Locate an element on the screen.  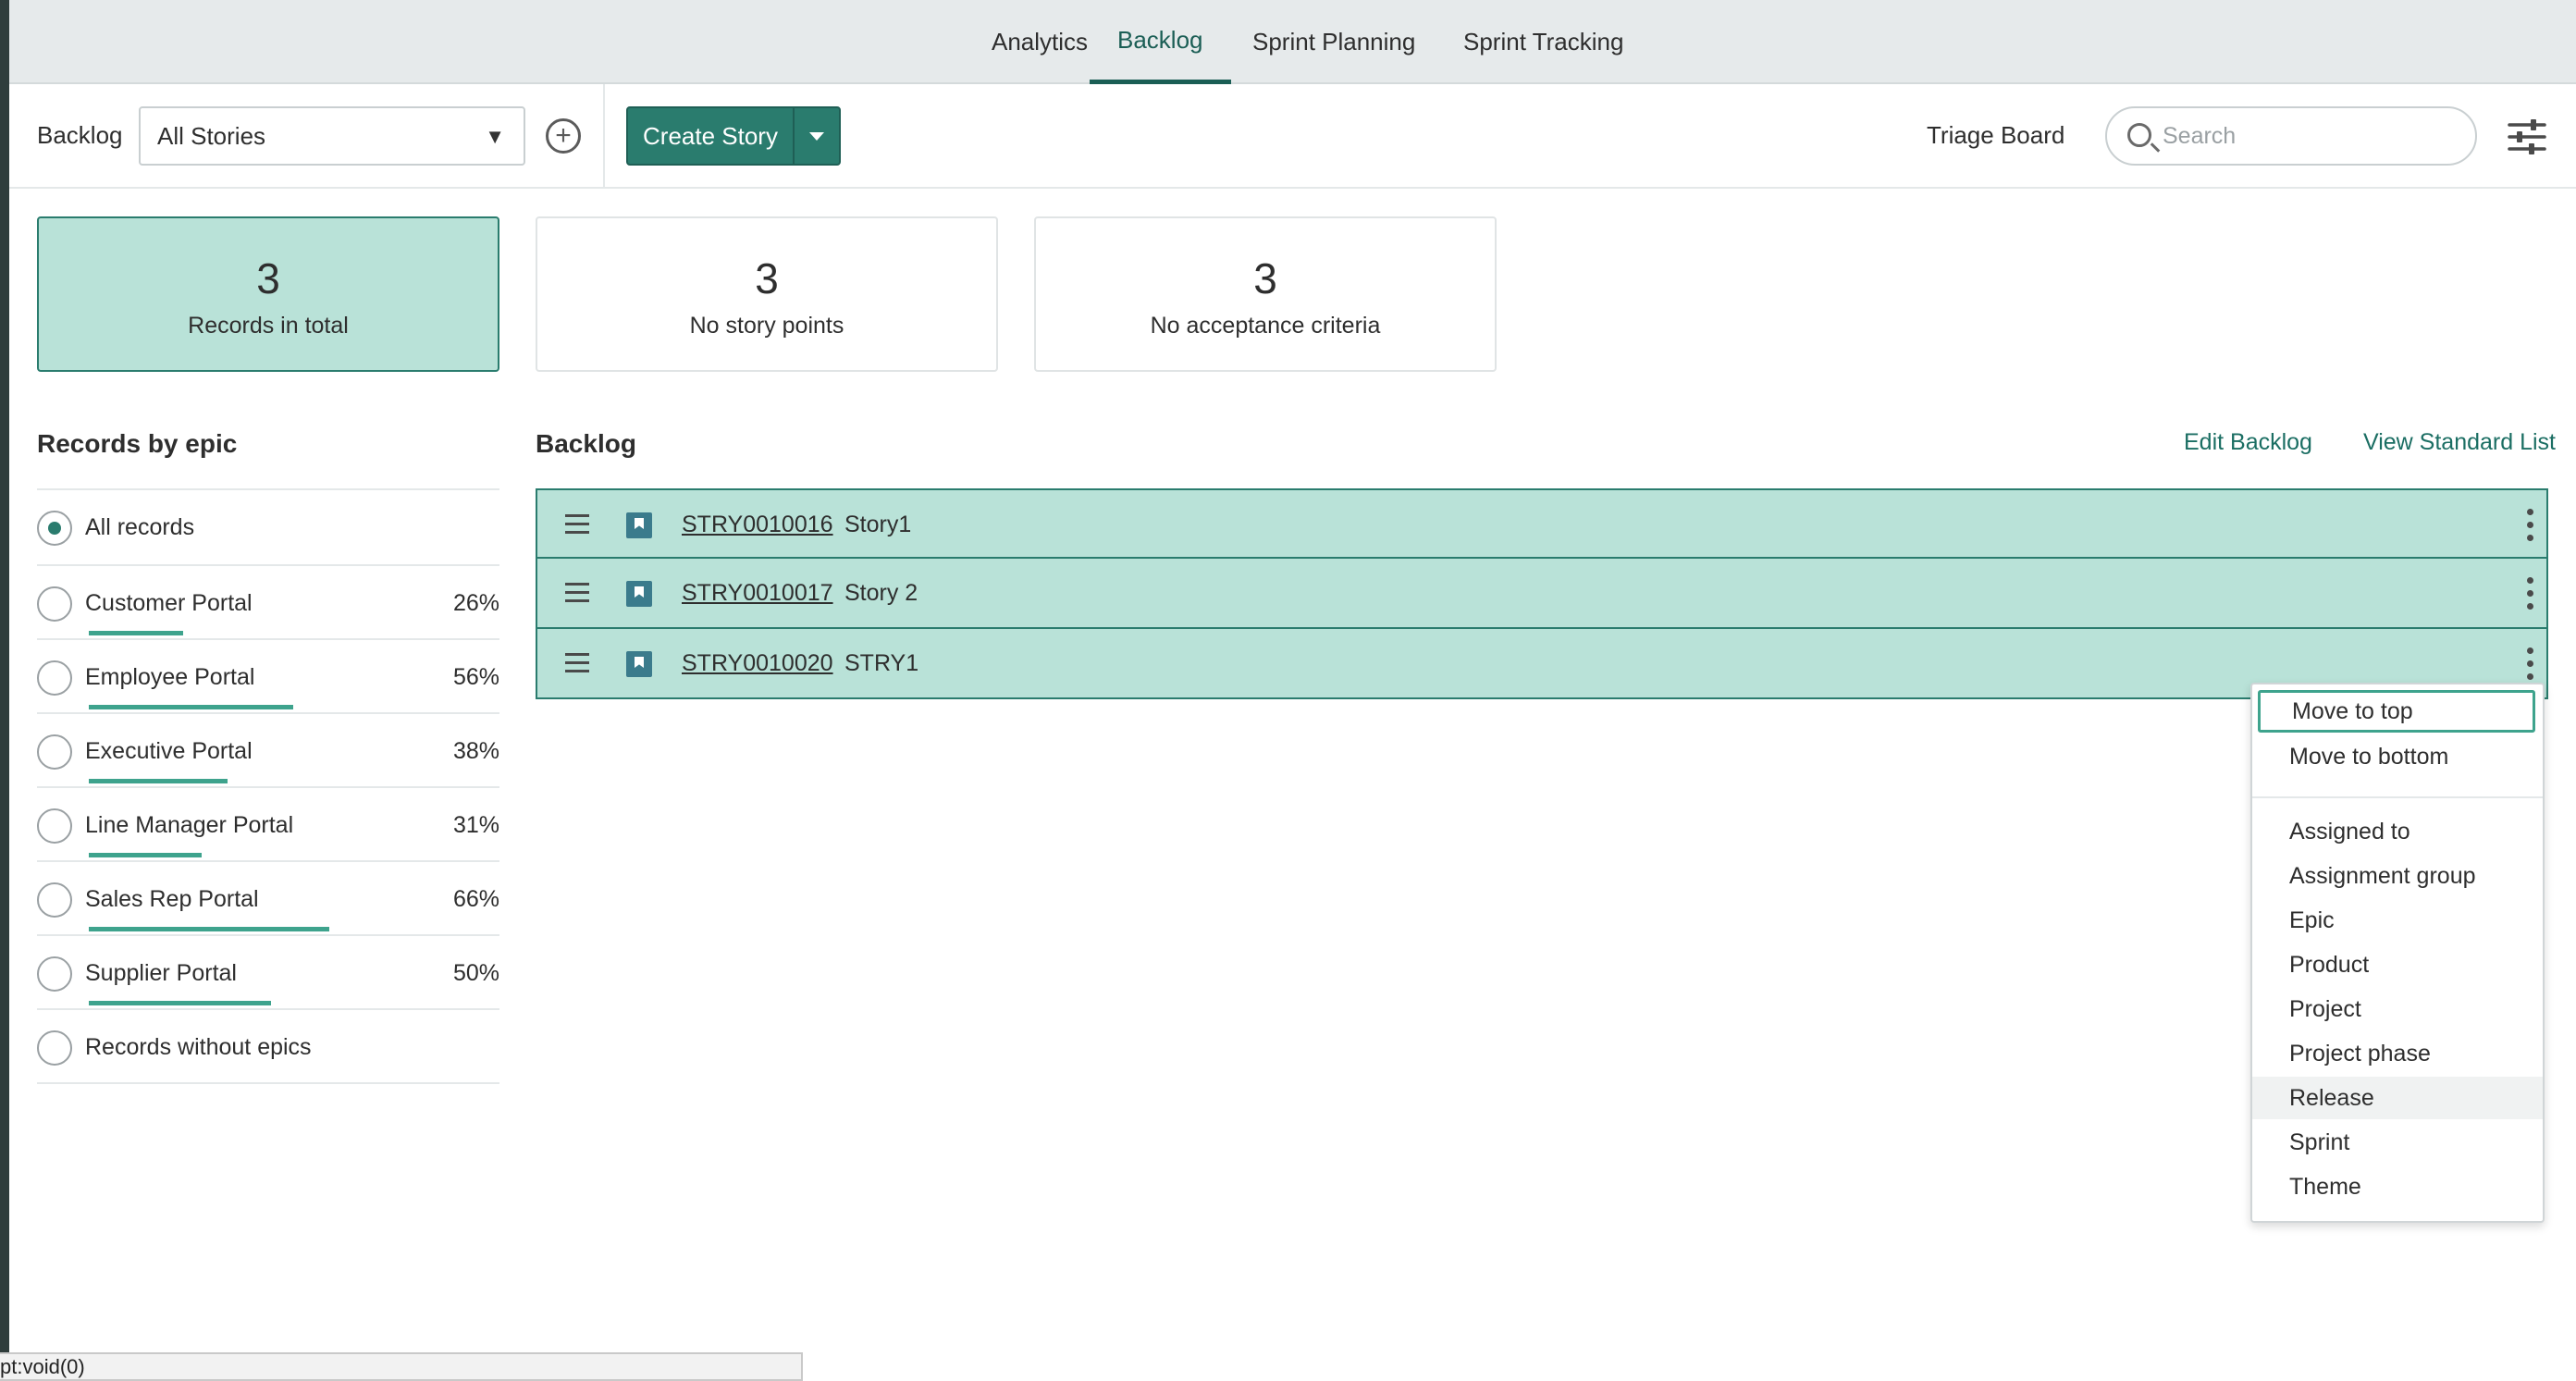
epic-row-all-records: All records is located at coordinates (268, 525).